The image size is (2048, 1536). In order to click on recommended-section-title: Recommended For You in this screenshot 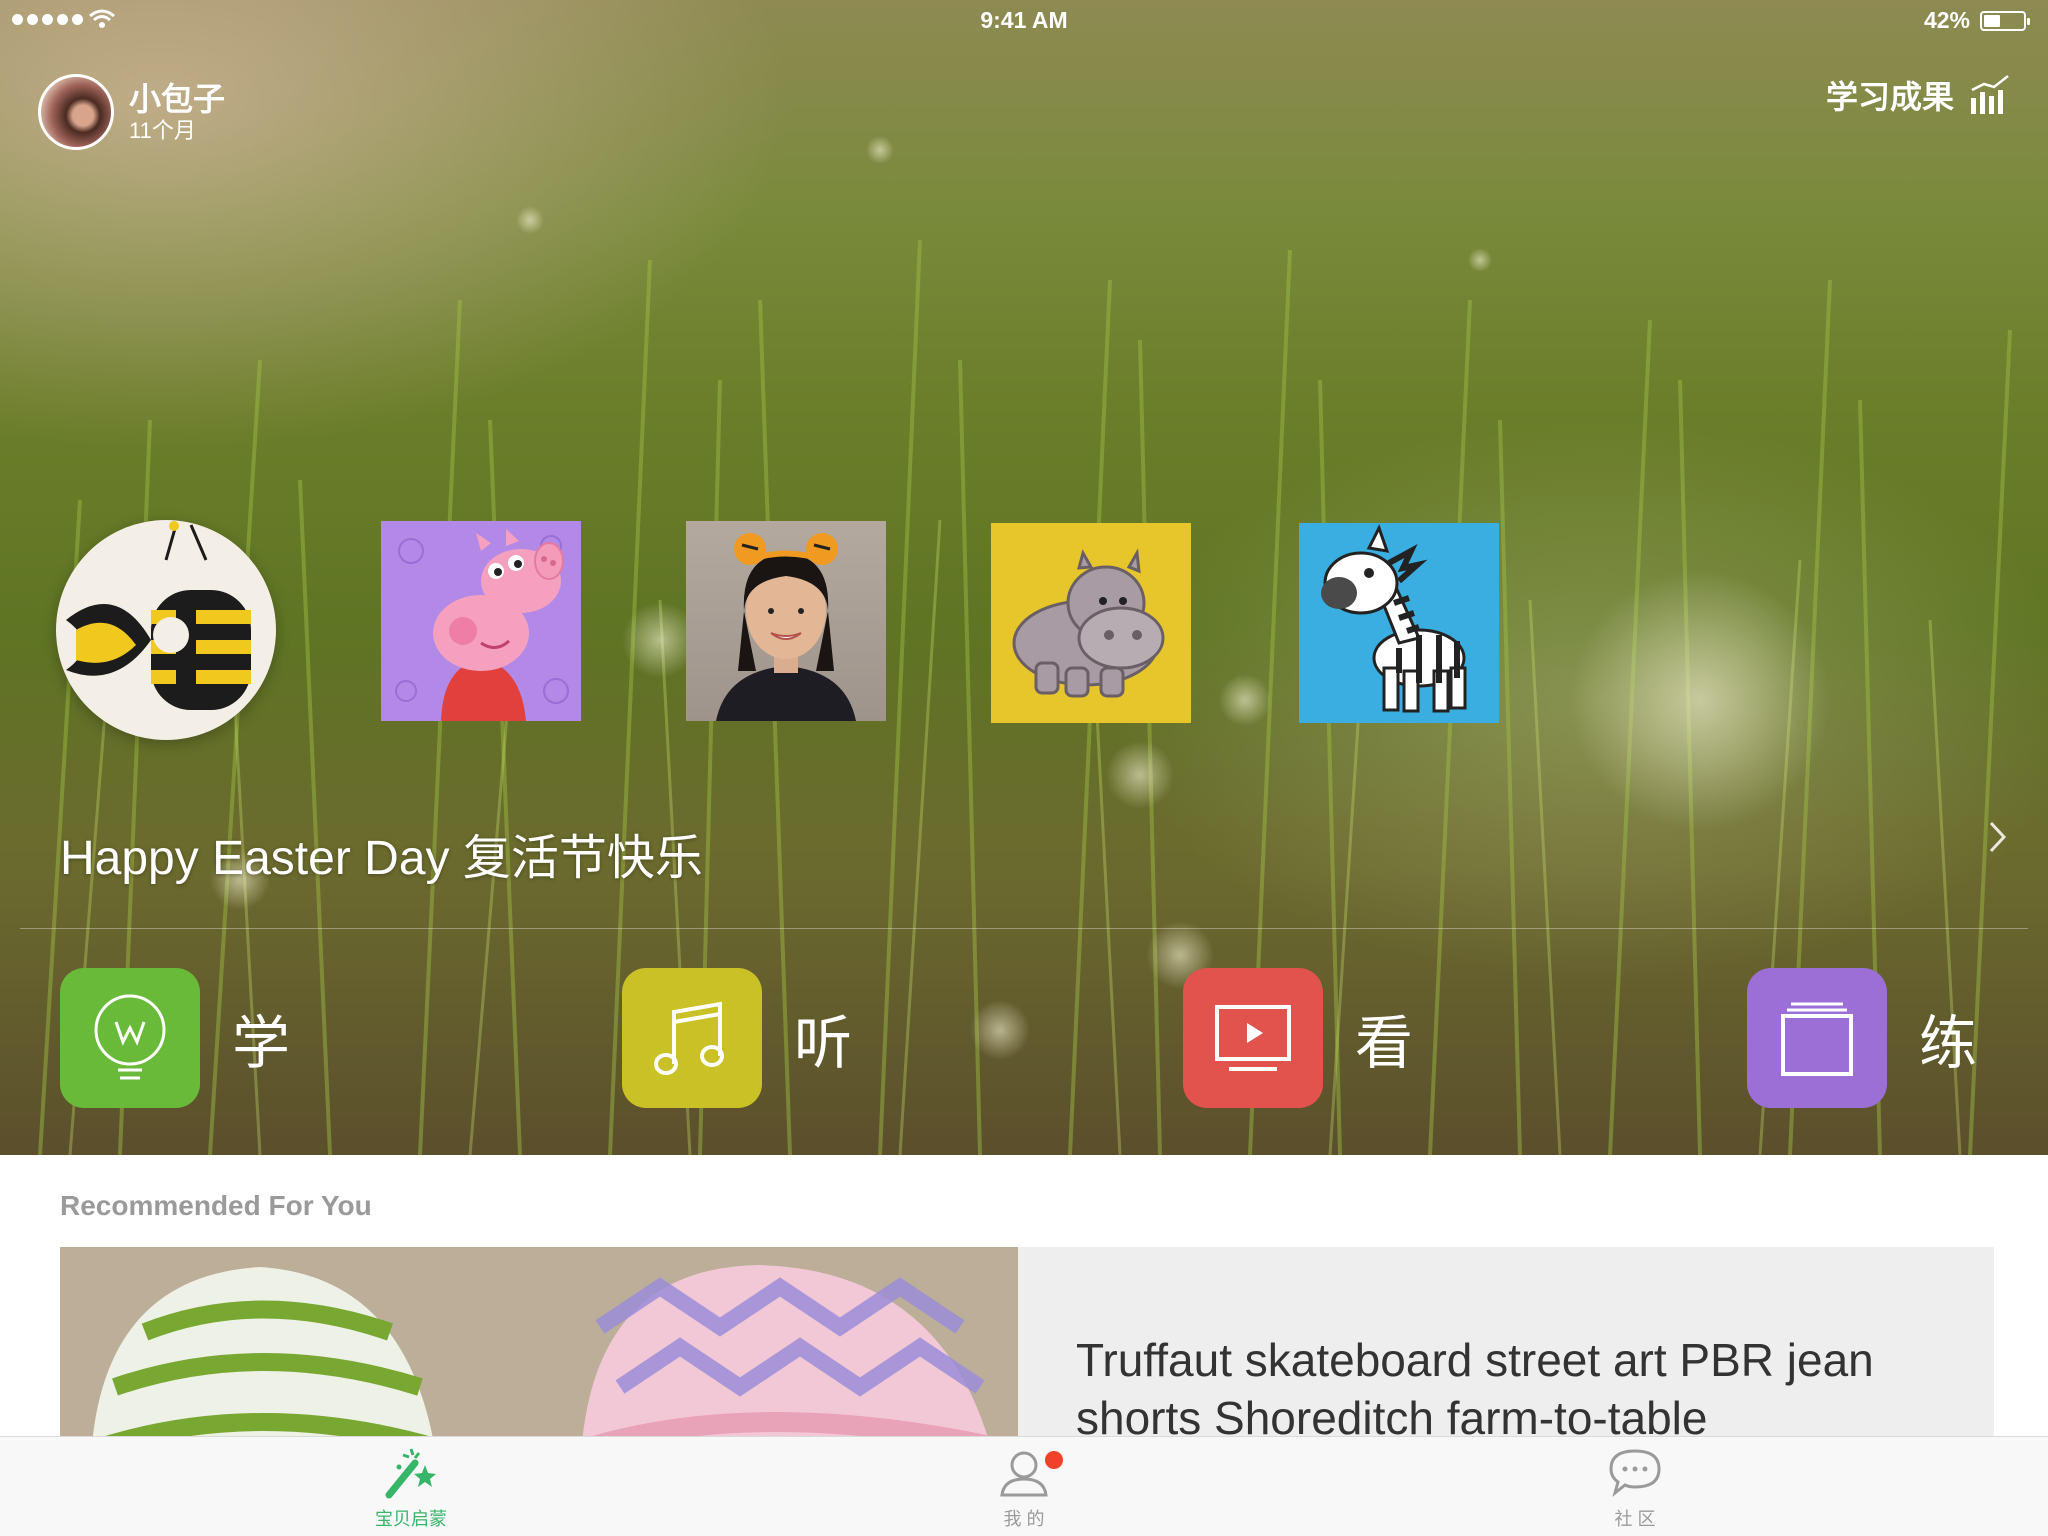, I will do `click(216, 1205)`.